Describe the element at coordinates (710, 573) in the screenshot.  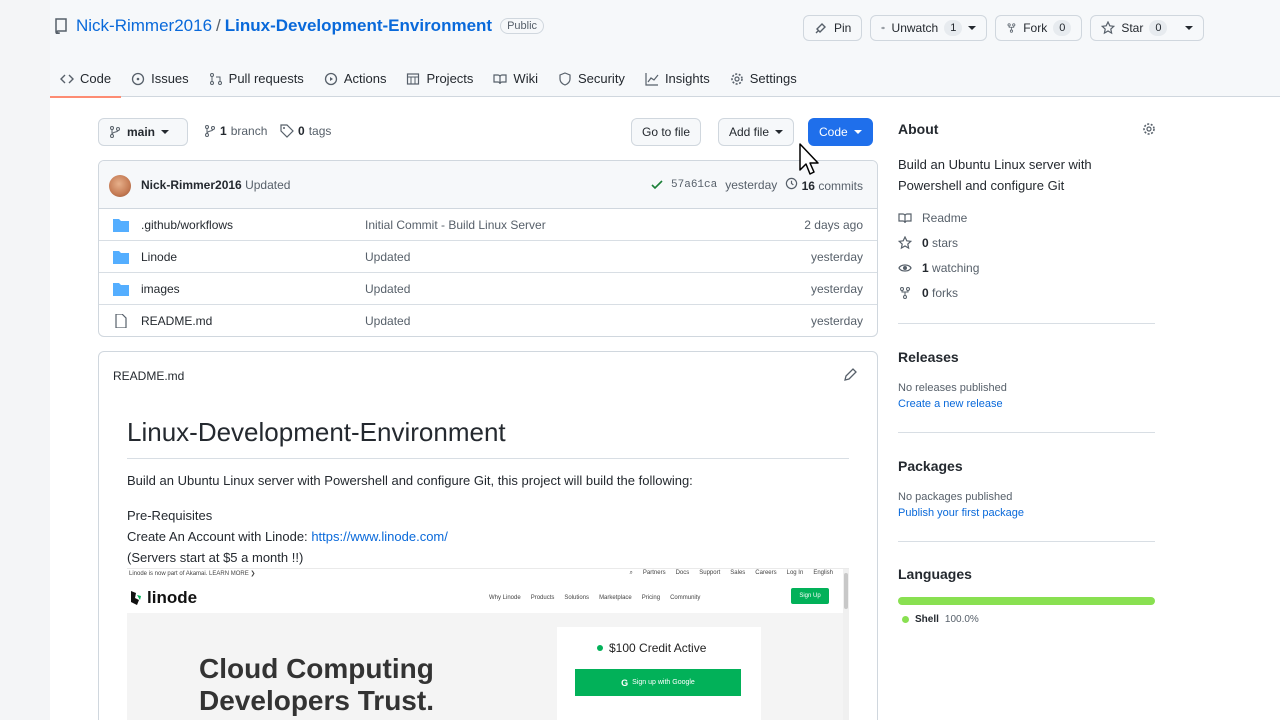
I see `linode-top-link: Support` at that location.